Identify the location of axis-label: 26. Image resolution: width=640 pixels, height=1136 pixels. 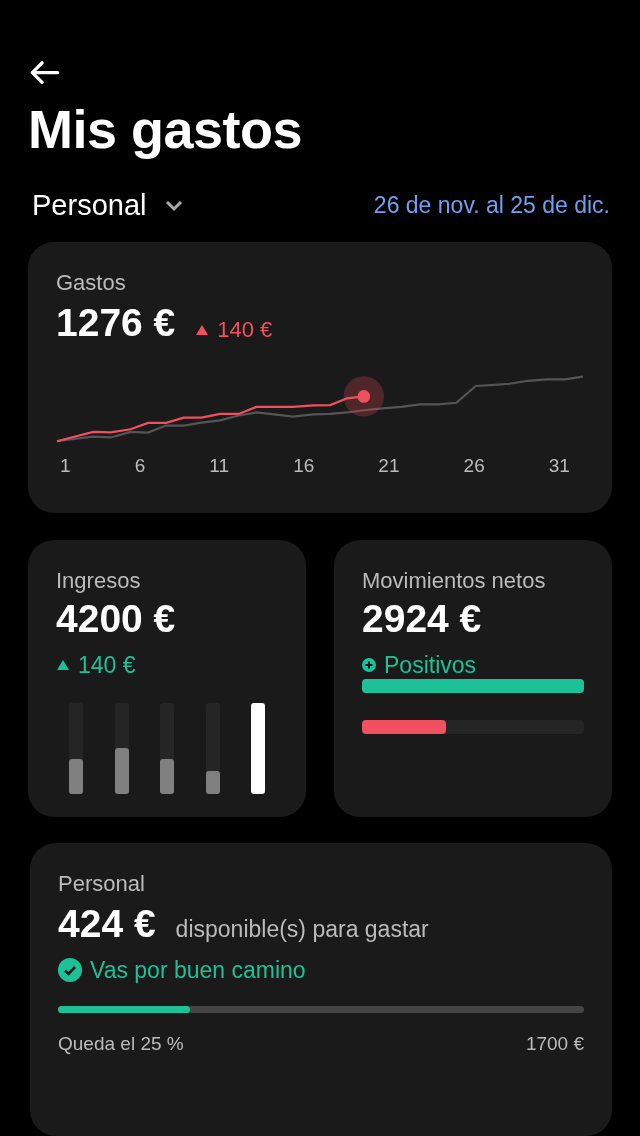
(474, 466).